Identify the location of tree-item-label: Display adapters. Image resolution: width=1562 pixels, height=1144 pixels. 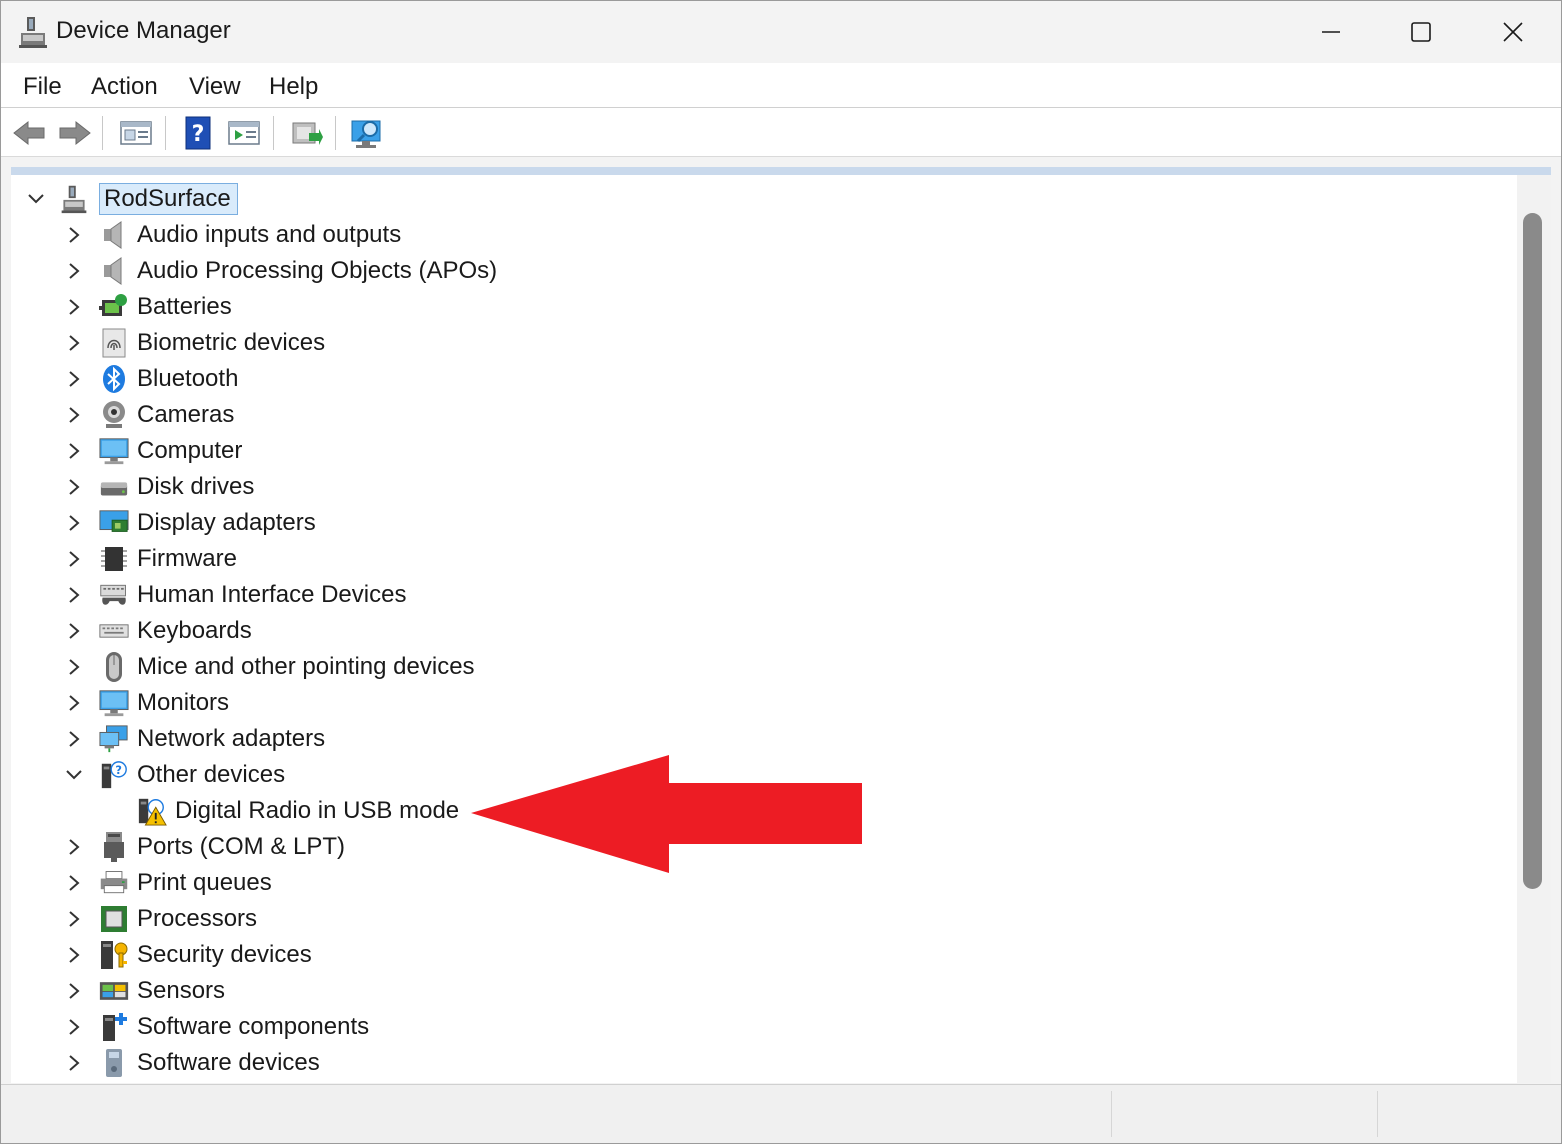
(226, 523).